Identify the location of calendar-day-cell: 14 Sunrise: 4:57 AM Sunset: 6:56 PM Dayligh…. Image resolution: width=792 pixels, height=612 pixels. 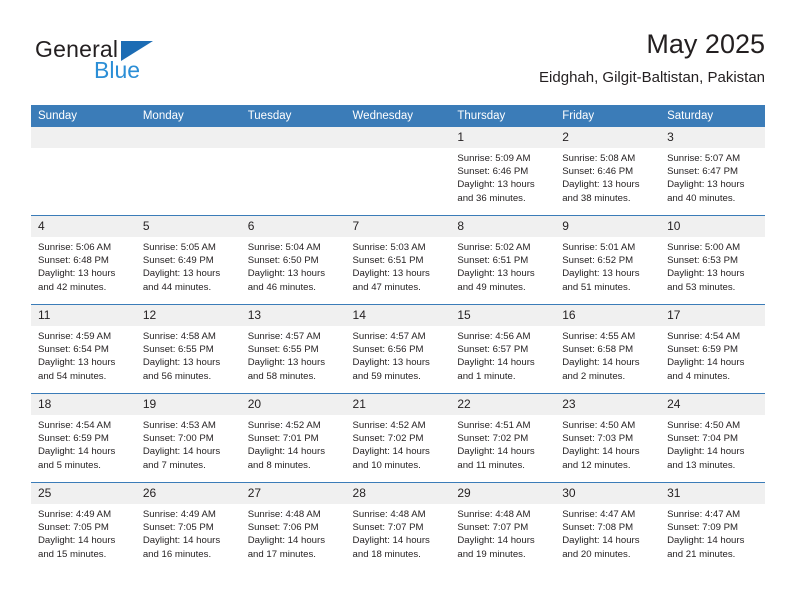
(398, 349).